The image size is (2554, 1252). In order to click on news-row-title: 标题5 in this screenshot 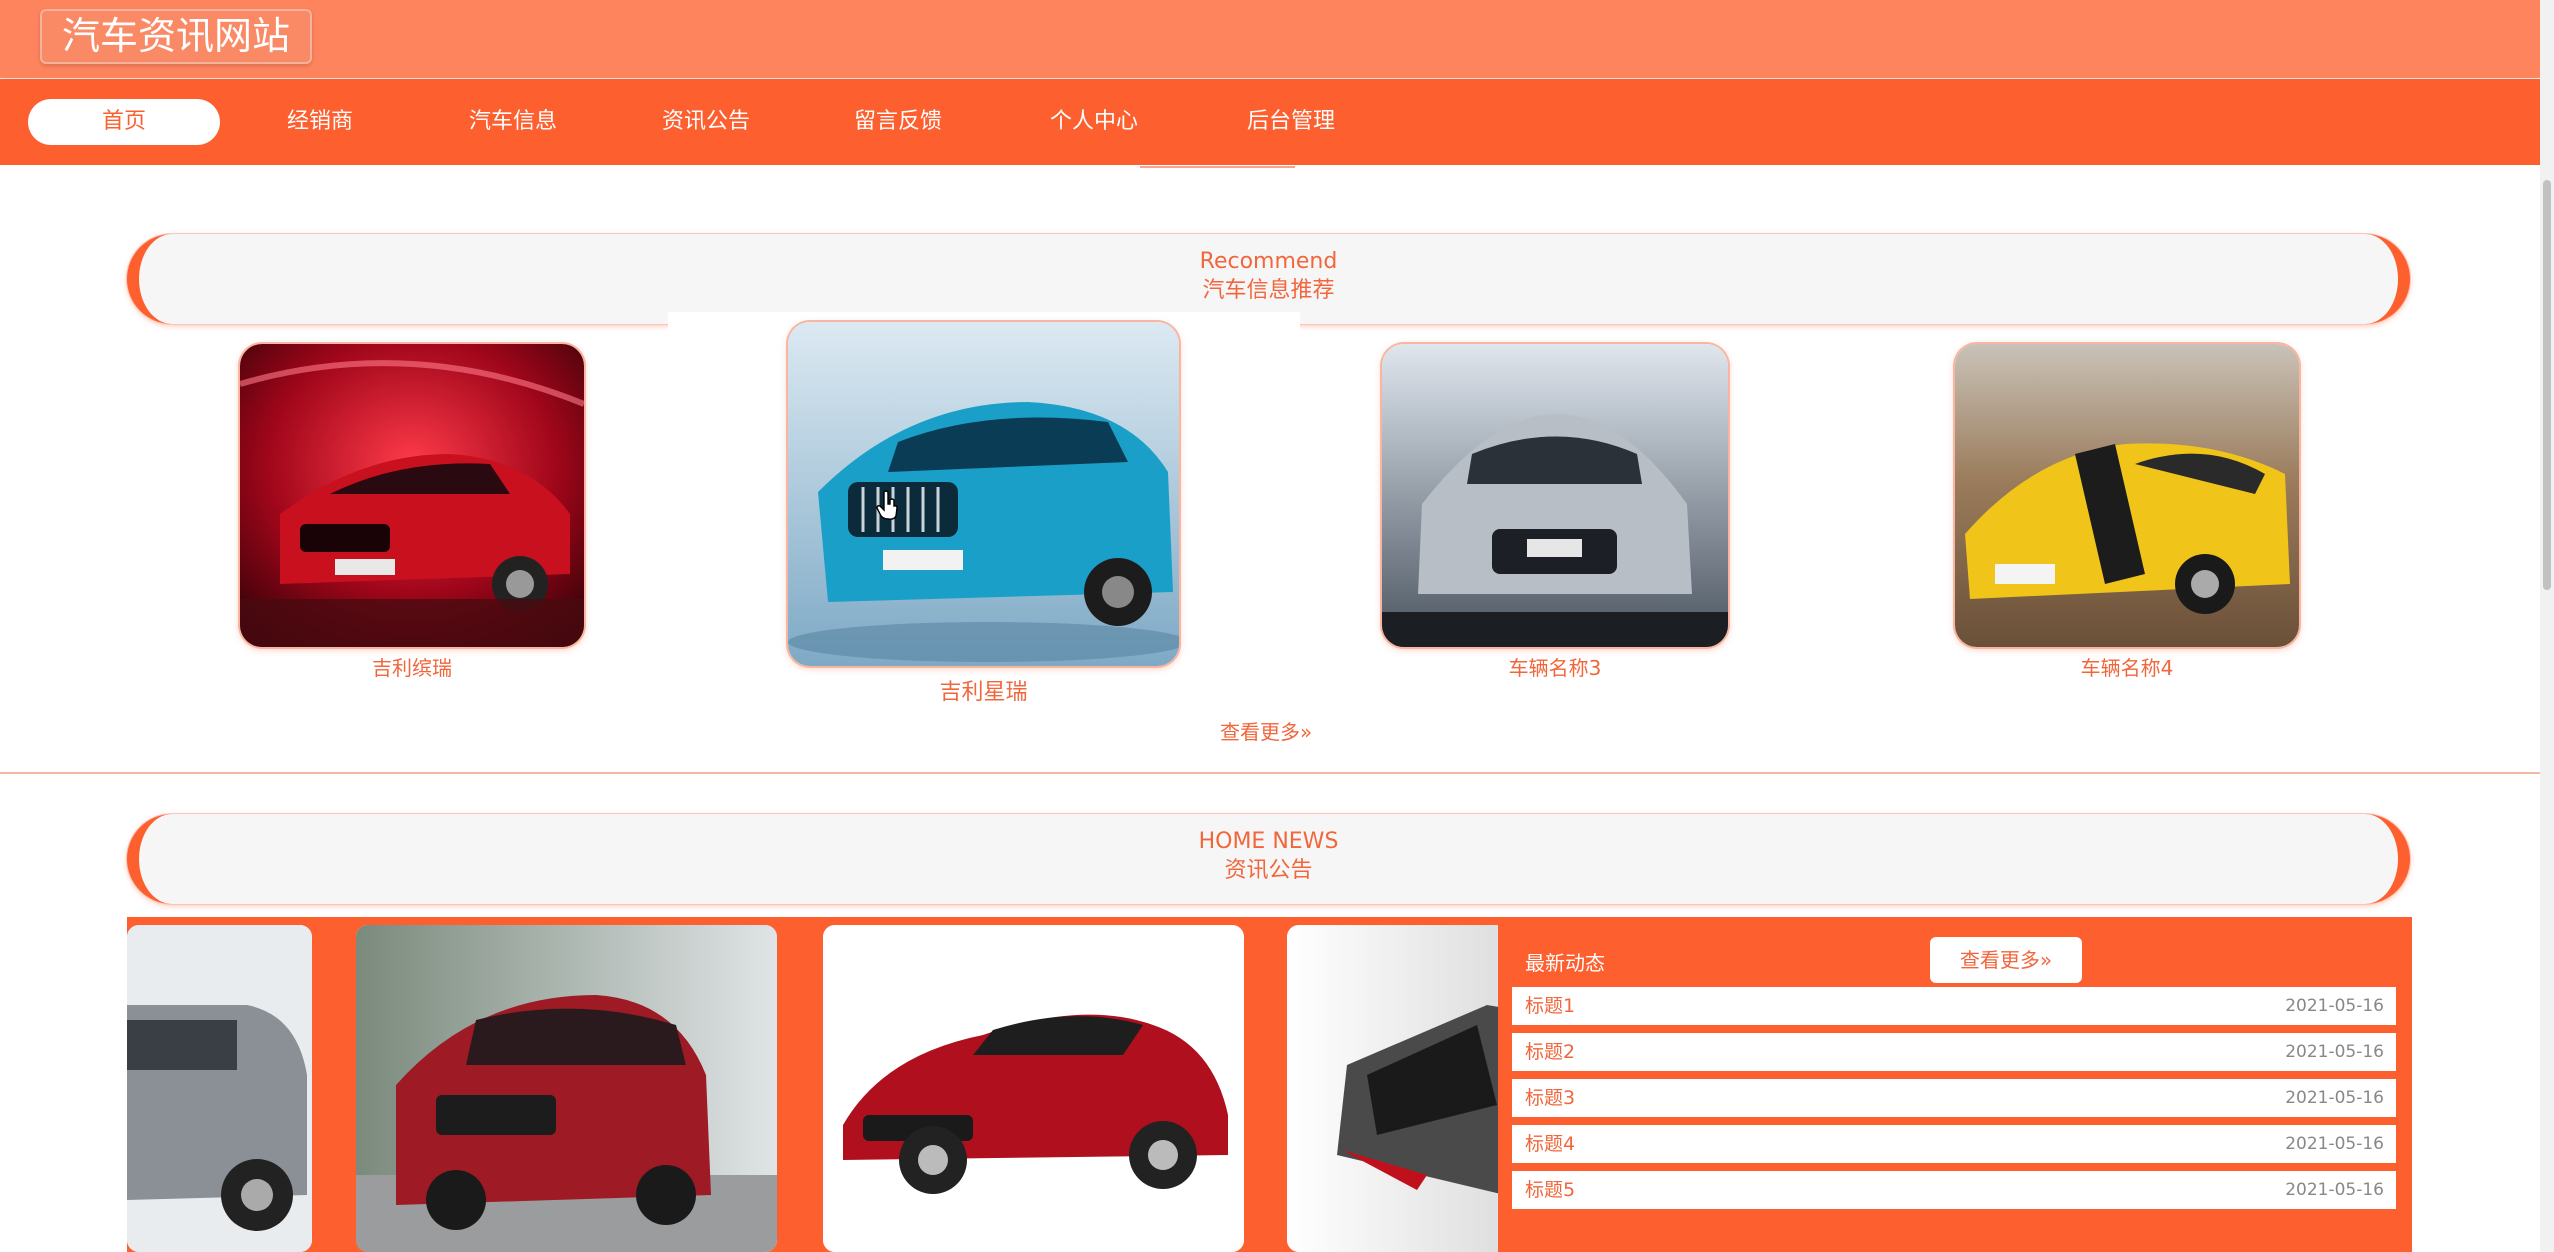, I will do `click(1550, 1190)`.